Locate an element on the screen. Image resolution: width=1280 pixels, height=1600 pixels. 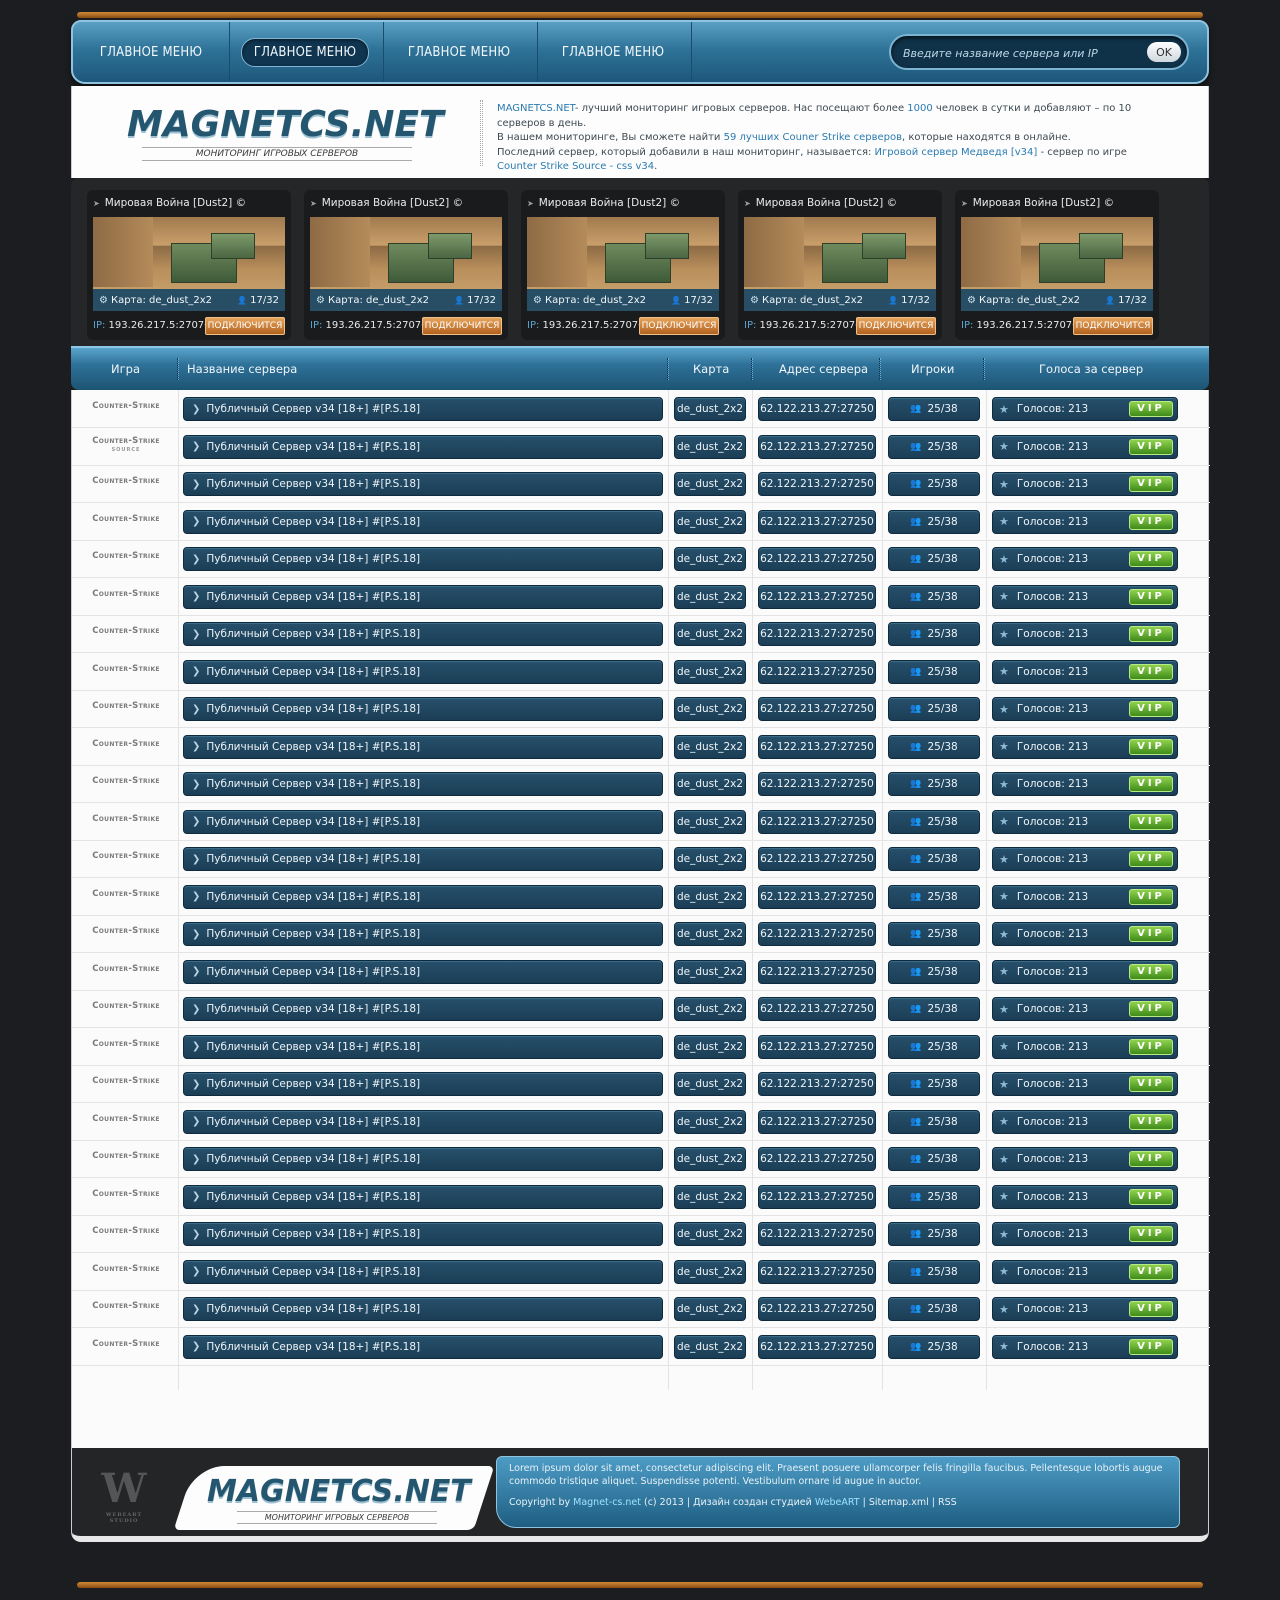
site-logo: MAGNETCS.NET МОНИТОРИНГ ИГРОВЫХ СЕРВЕРОВ is located at coordinates (285, 132).